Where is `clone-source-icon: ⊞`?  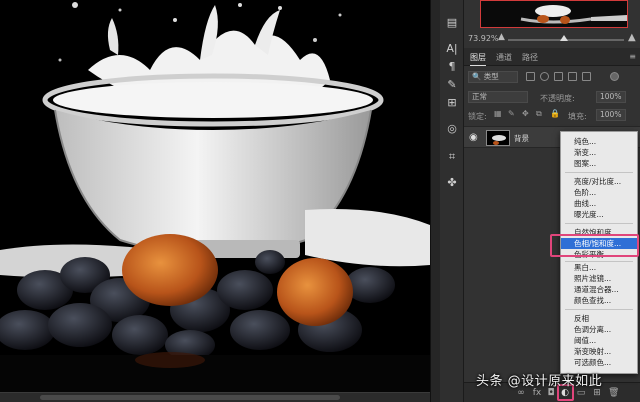
clone-source-icon: ⊞ is located at coordinates (452, 103).